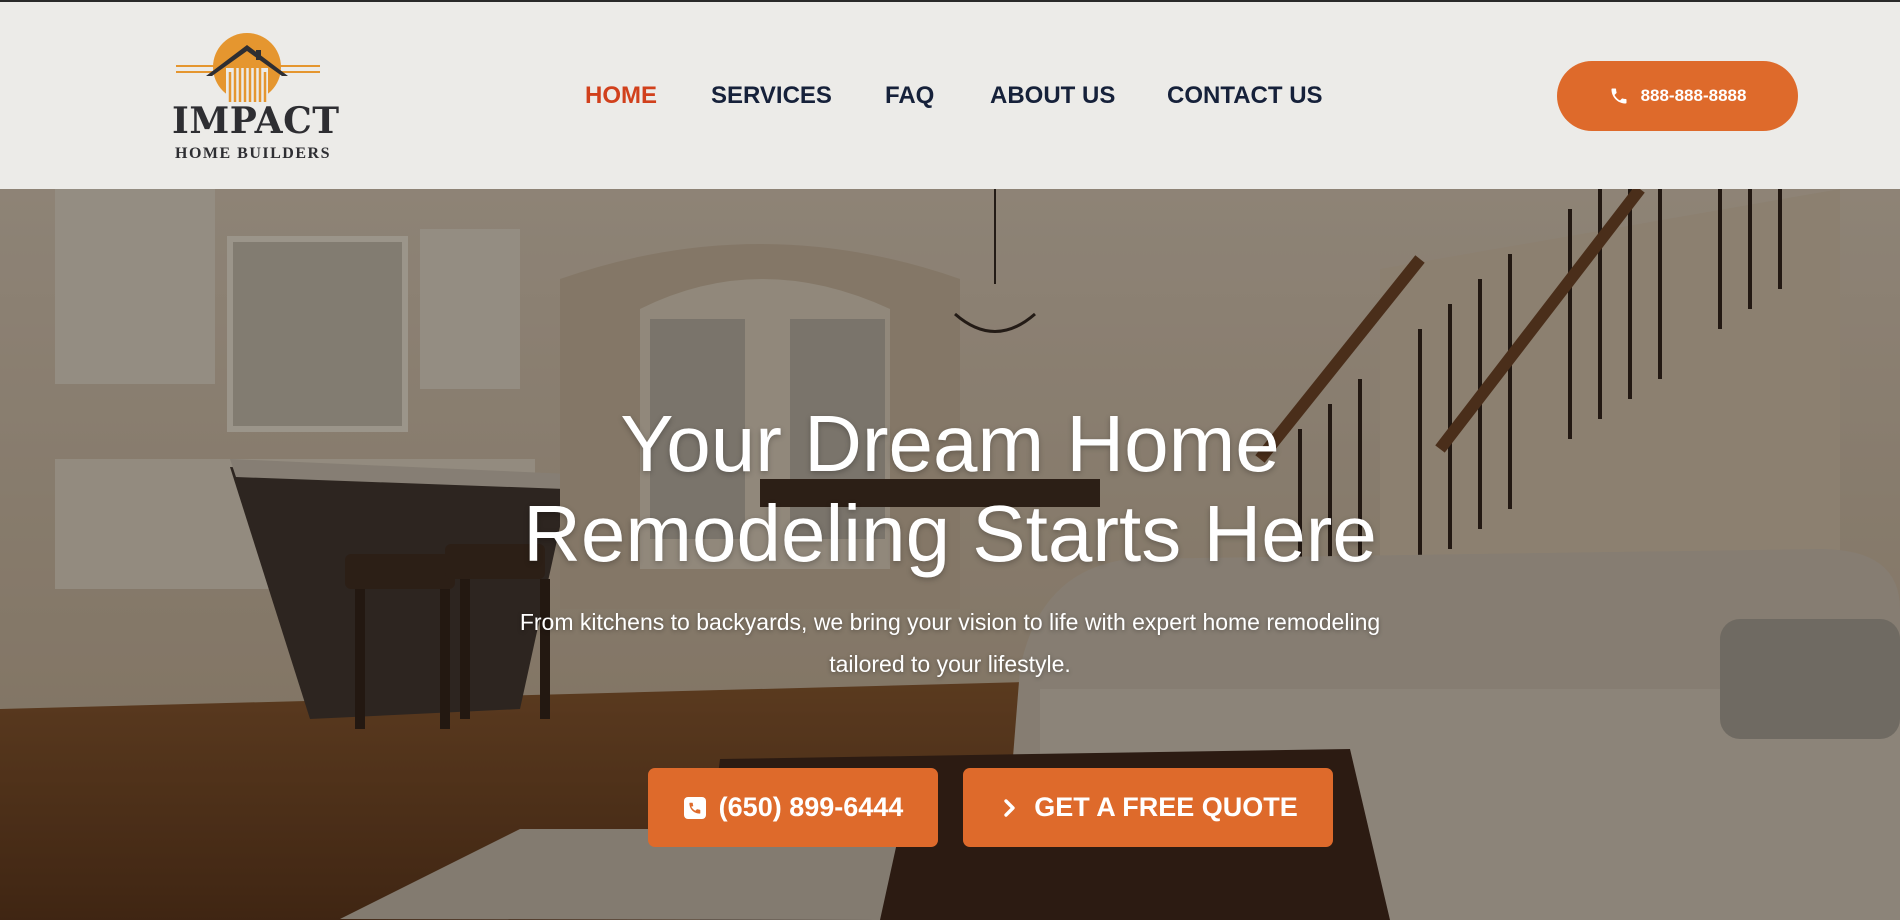 The height and width of the screenshot is (920, 1900). I want to click on nav-item-home: HOME, so click(621, 96).